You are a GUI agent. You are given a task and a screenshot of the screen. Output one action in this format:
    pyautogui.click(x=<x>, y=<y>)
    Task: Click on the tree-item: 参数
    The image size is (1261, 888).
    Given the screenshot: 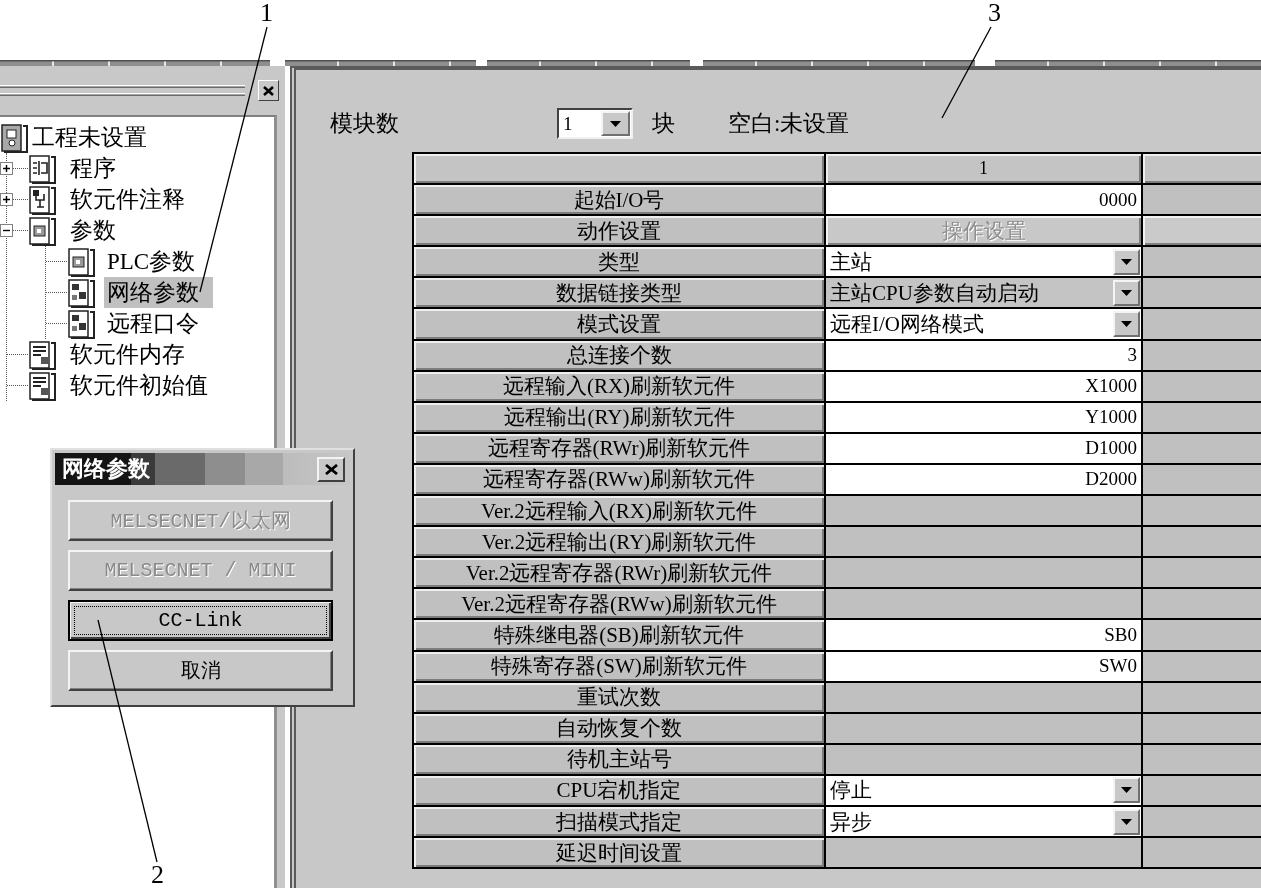 What is the action you would take?
    pyautogui.click(x=98, y=230)
    